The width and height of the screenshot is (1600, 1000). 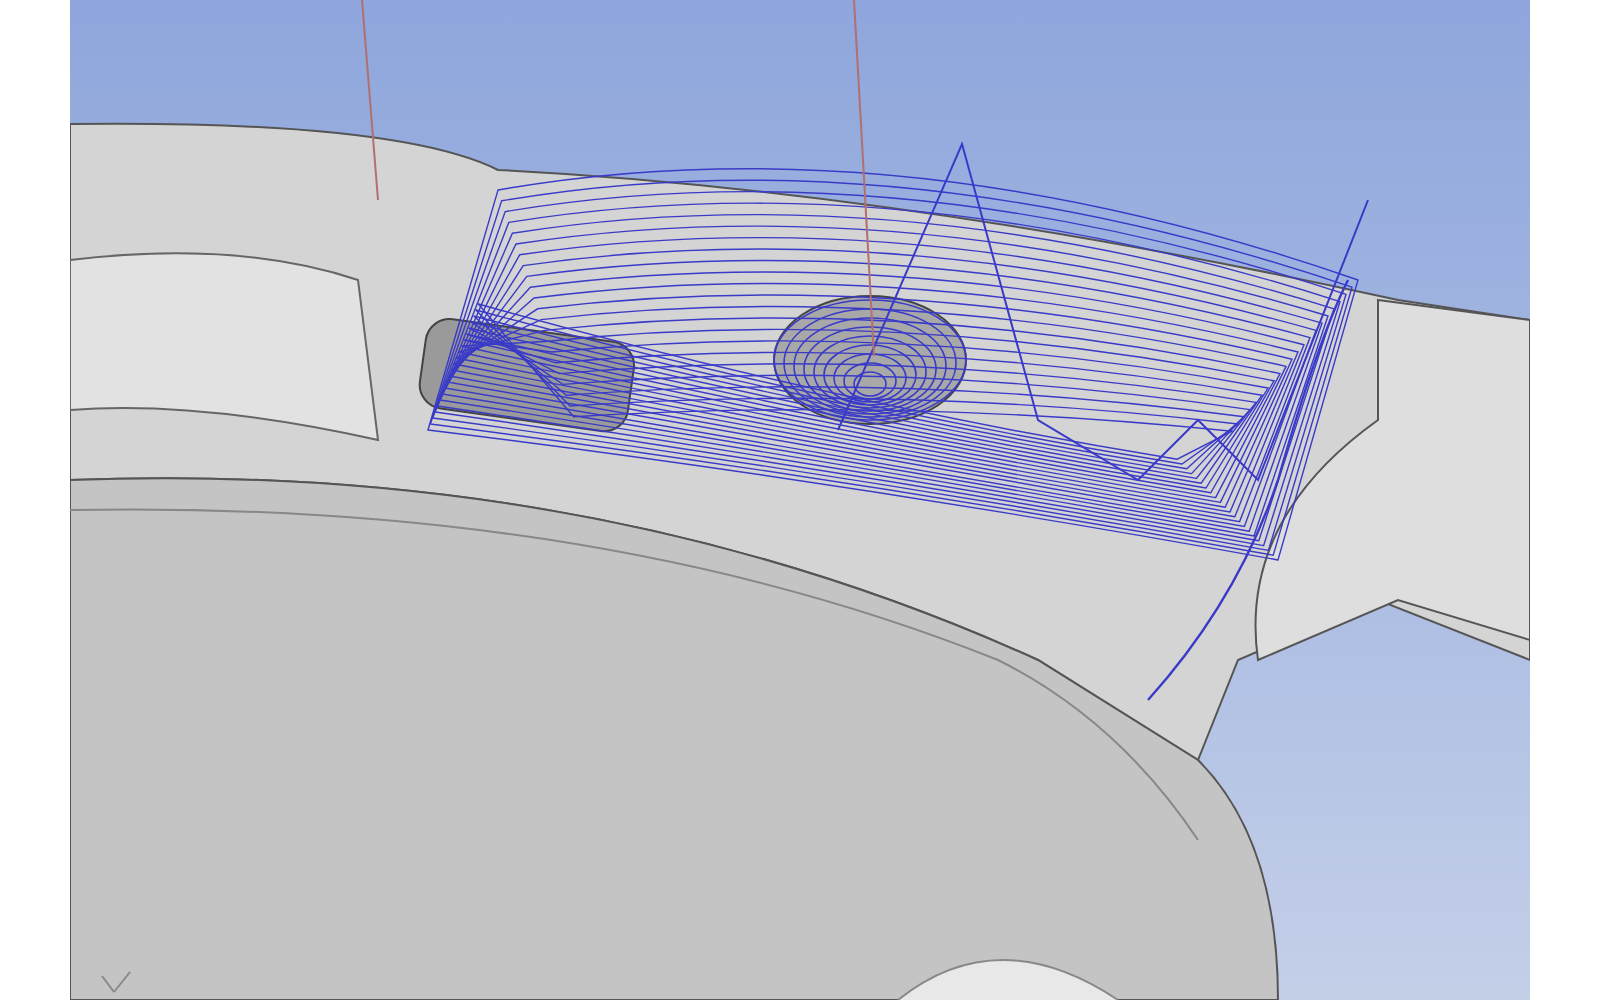 I want to click on axis-triad-icon, so click(x=116, y=982).